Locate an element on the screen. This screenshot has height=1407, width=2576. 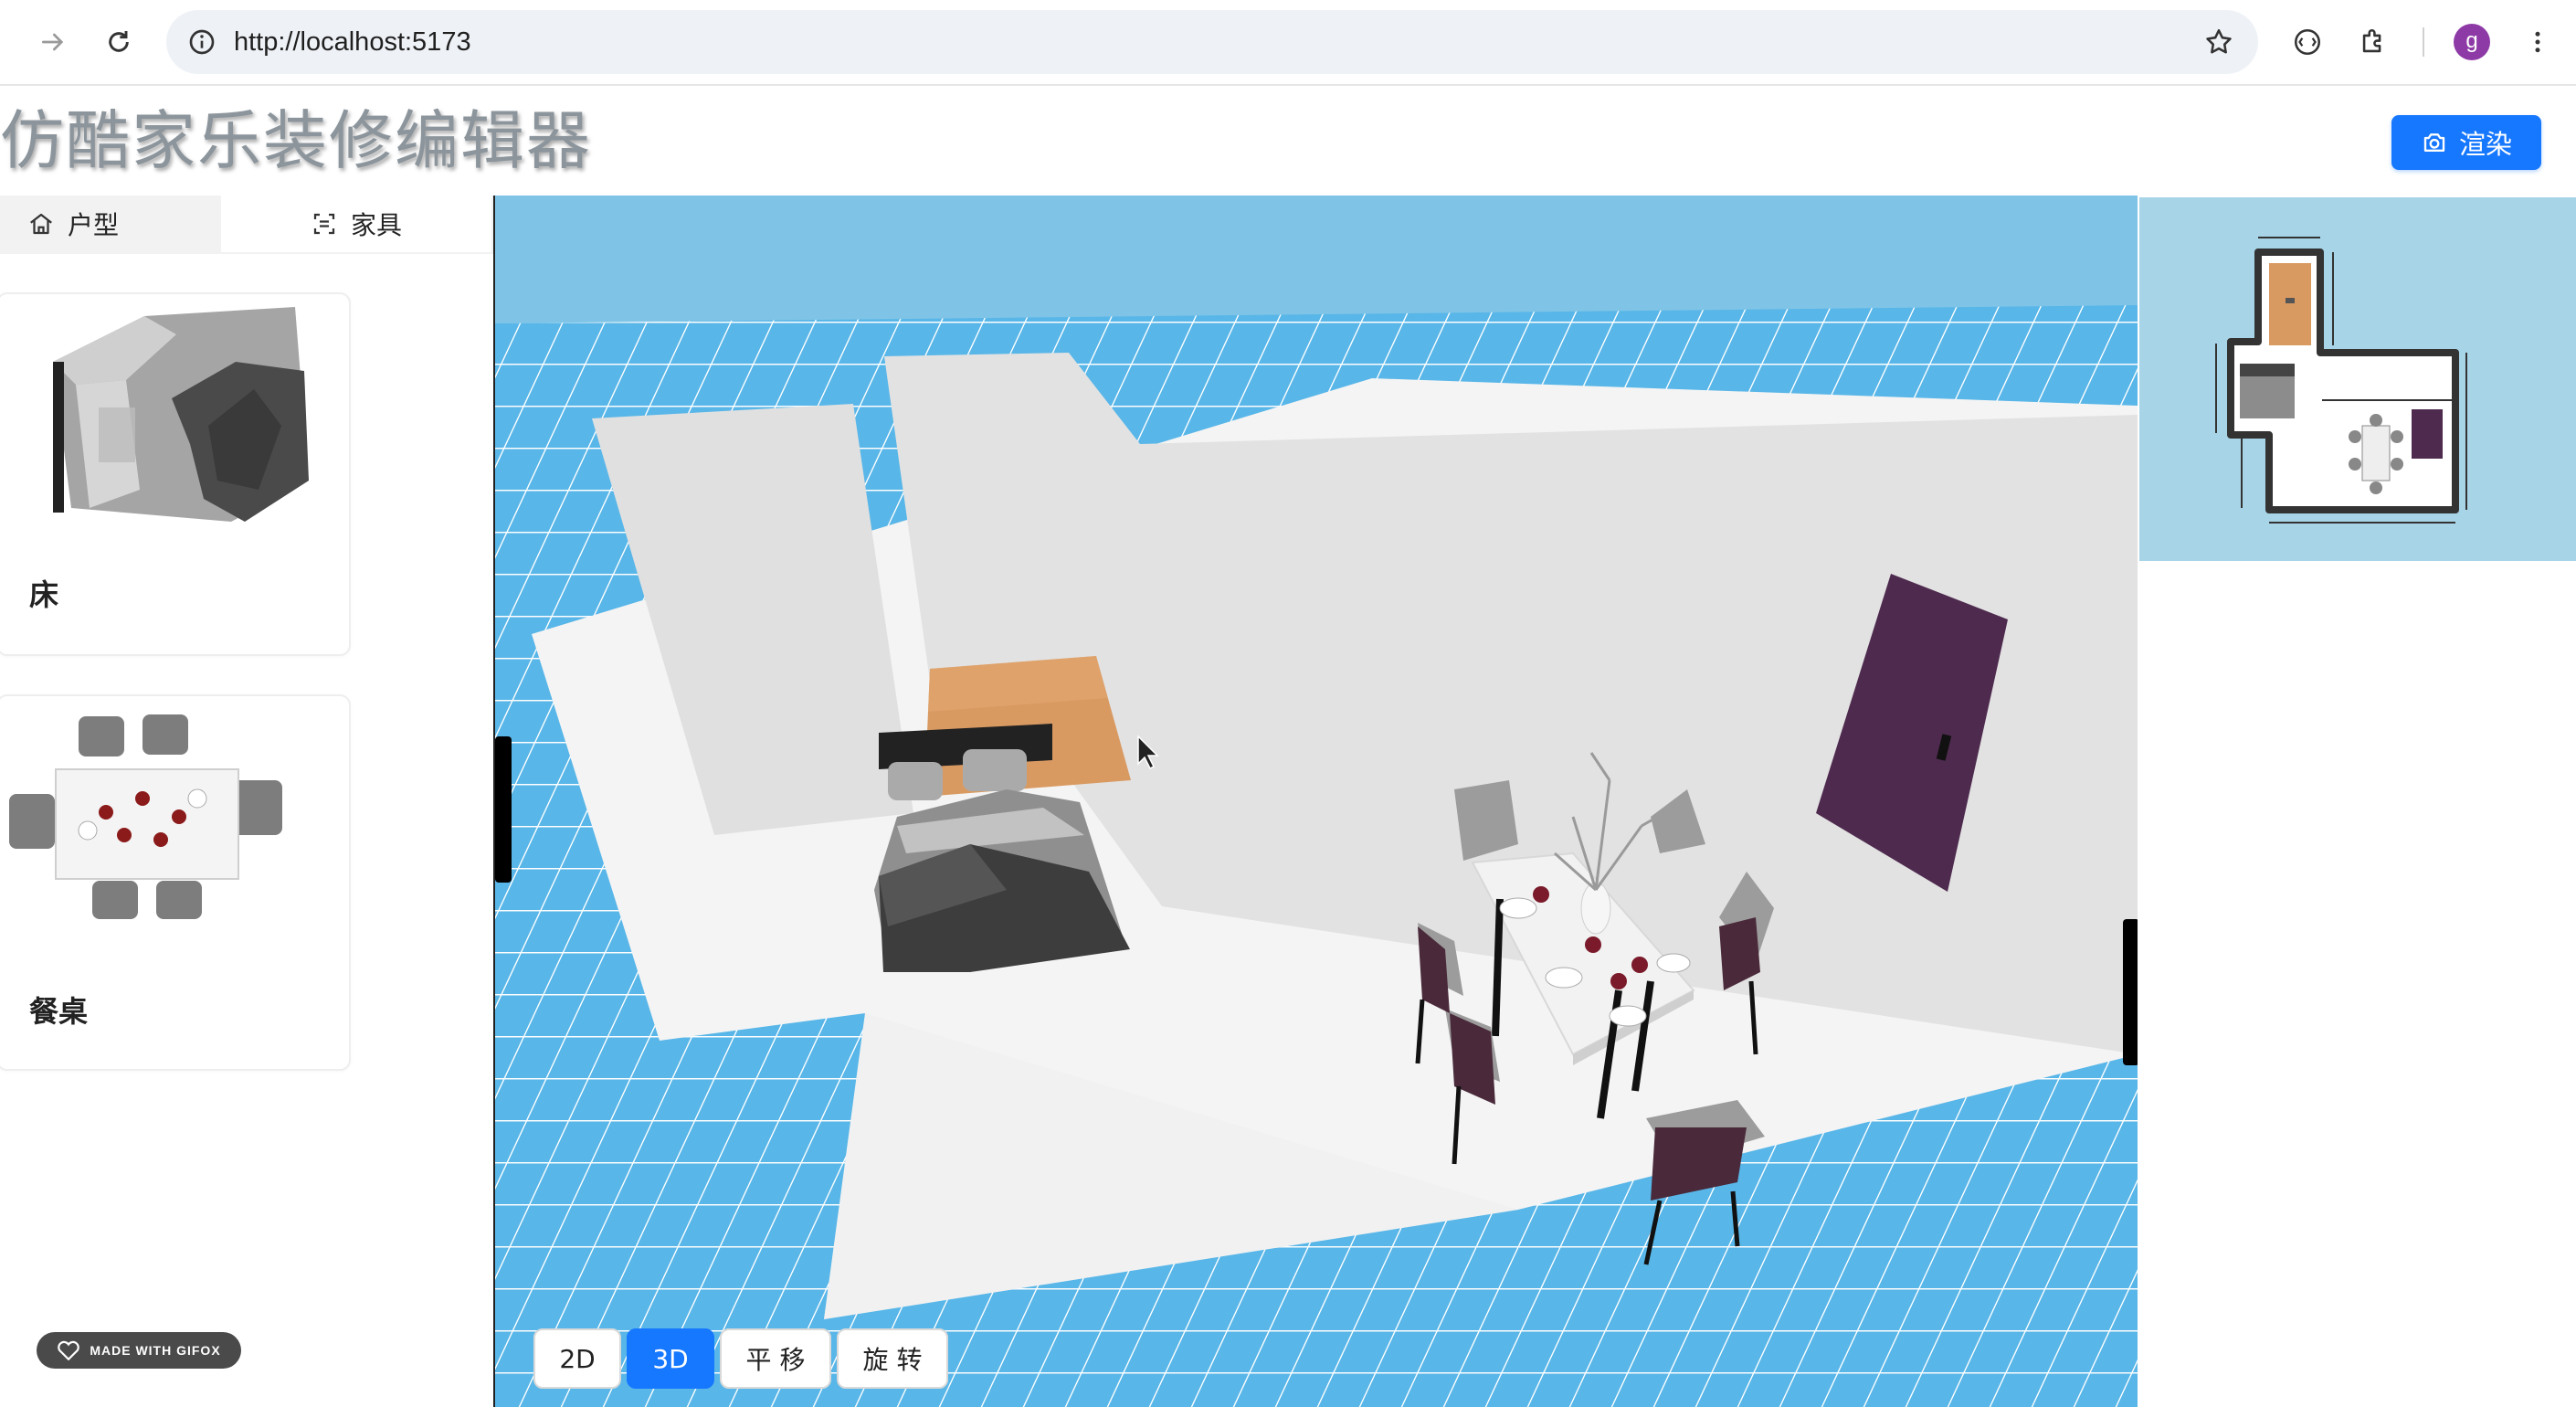
dining-table-thumbnail is located at coordinates (145, 816).